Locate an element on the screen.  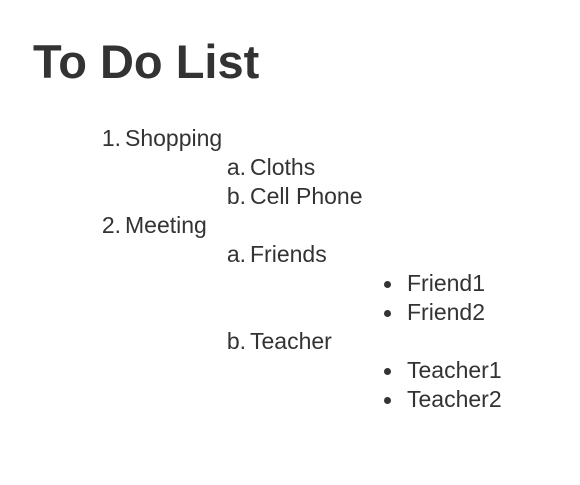
sublist-item-cell-phone: b. Cell Phone is located at coordinates (290, 196).